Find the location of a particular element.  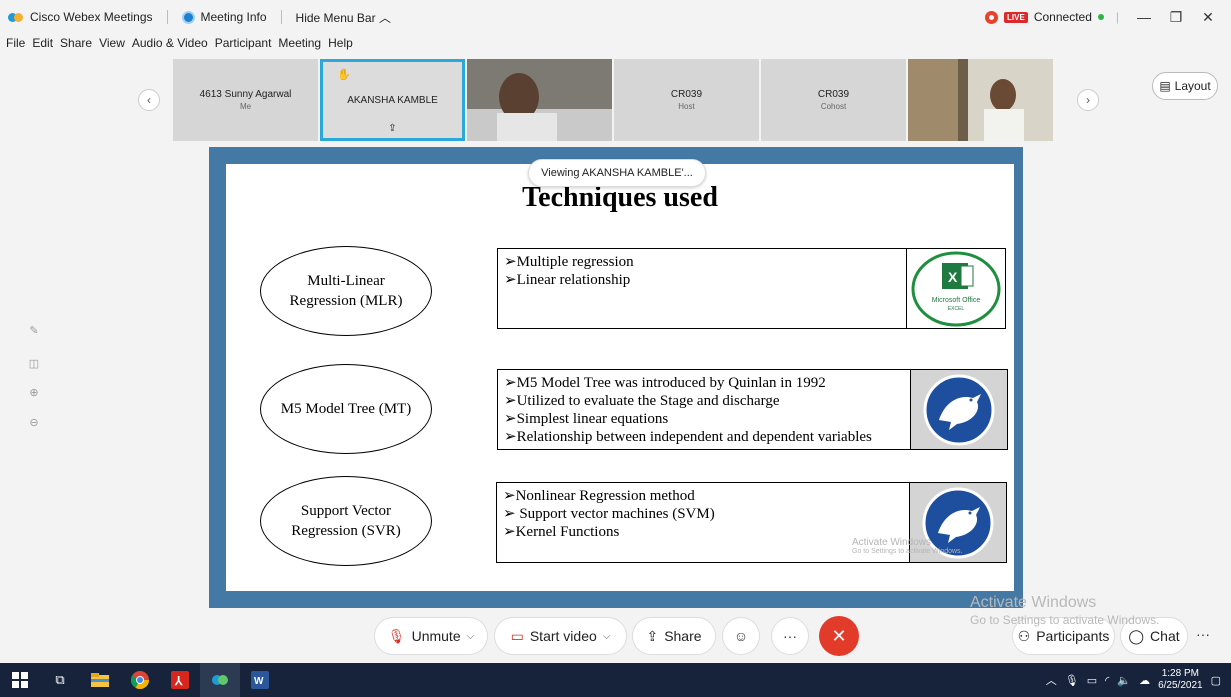

svg-text: Microsoft Office is located at coordinates (956, 300).